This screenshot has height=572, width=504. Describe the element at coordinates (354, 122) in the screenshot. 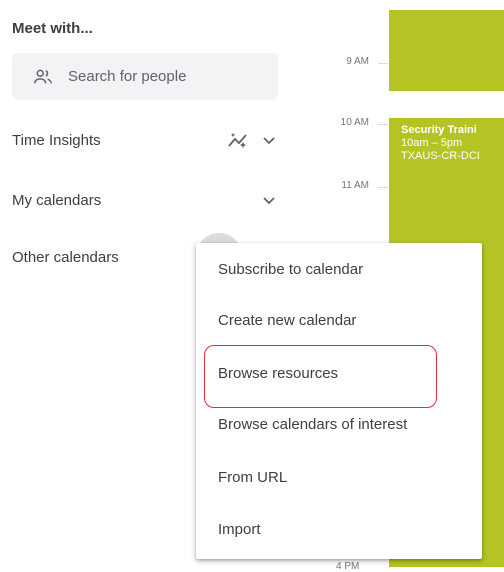

I see `time-label-10am: 10 AM` at that location.